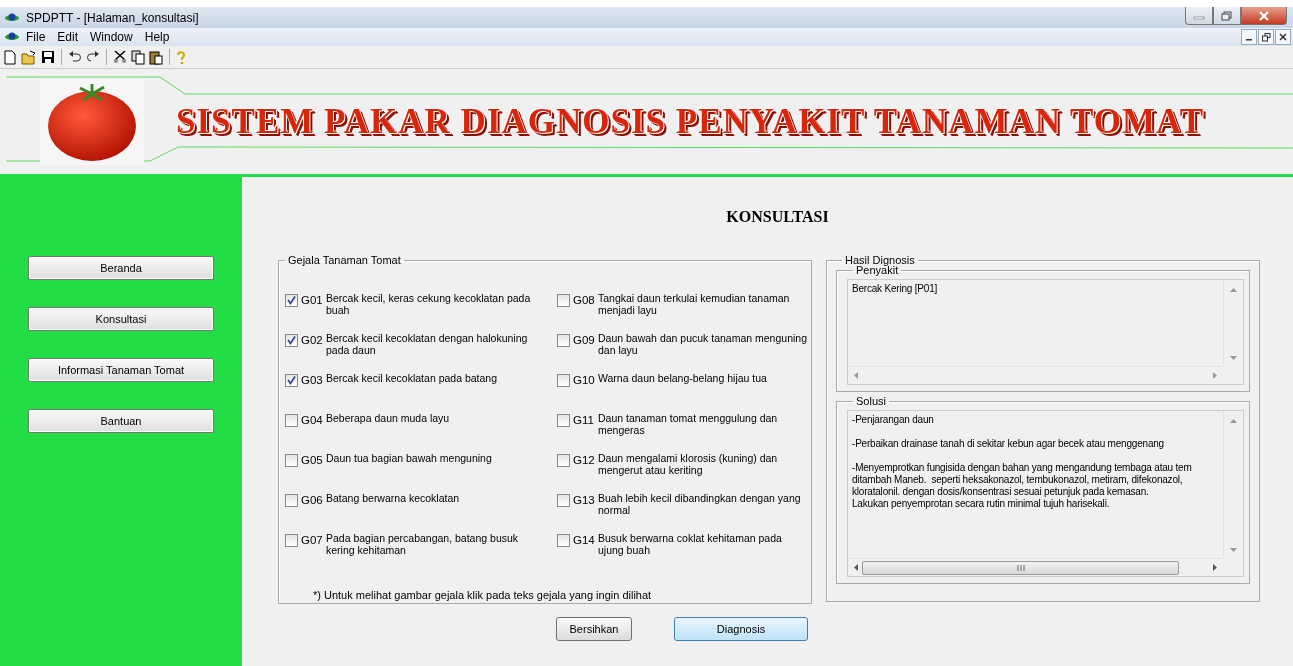 The height and width of the screenshot is (666, 1293). Describe the element at coordinates (312, 460) in the screenshot. I see `symptom-code: G05` at that location.